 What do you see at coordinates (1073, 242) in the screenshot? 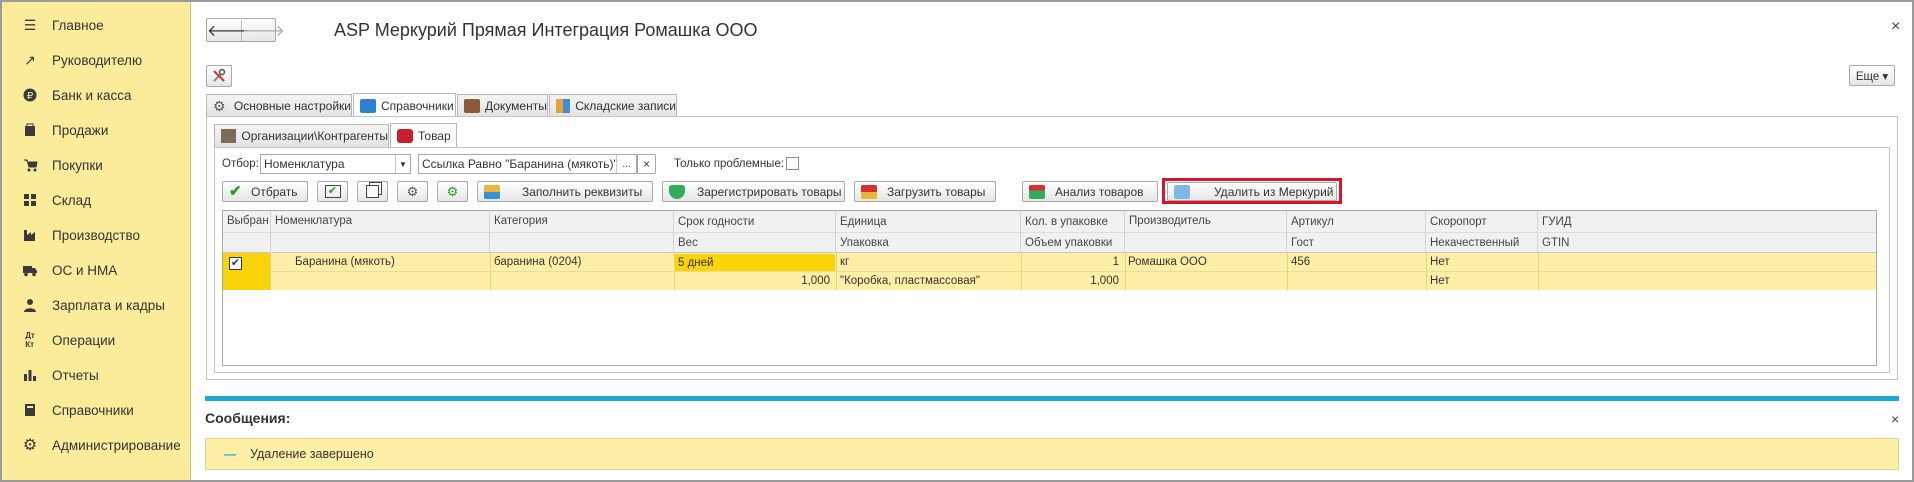
I see `col-volume: Объем упаковки` at bounding box center [1073, 242].